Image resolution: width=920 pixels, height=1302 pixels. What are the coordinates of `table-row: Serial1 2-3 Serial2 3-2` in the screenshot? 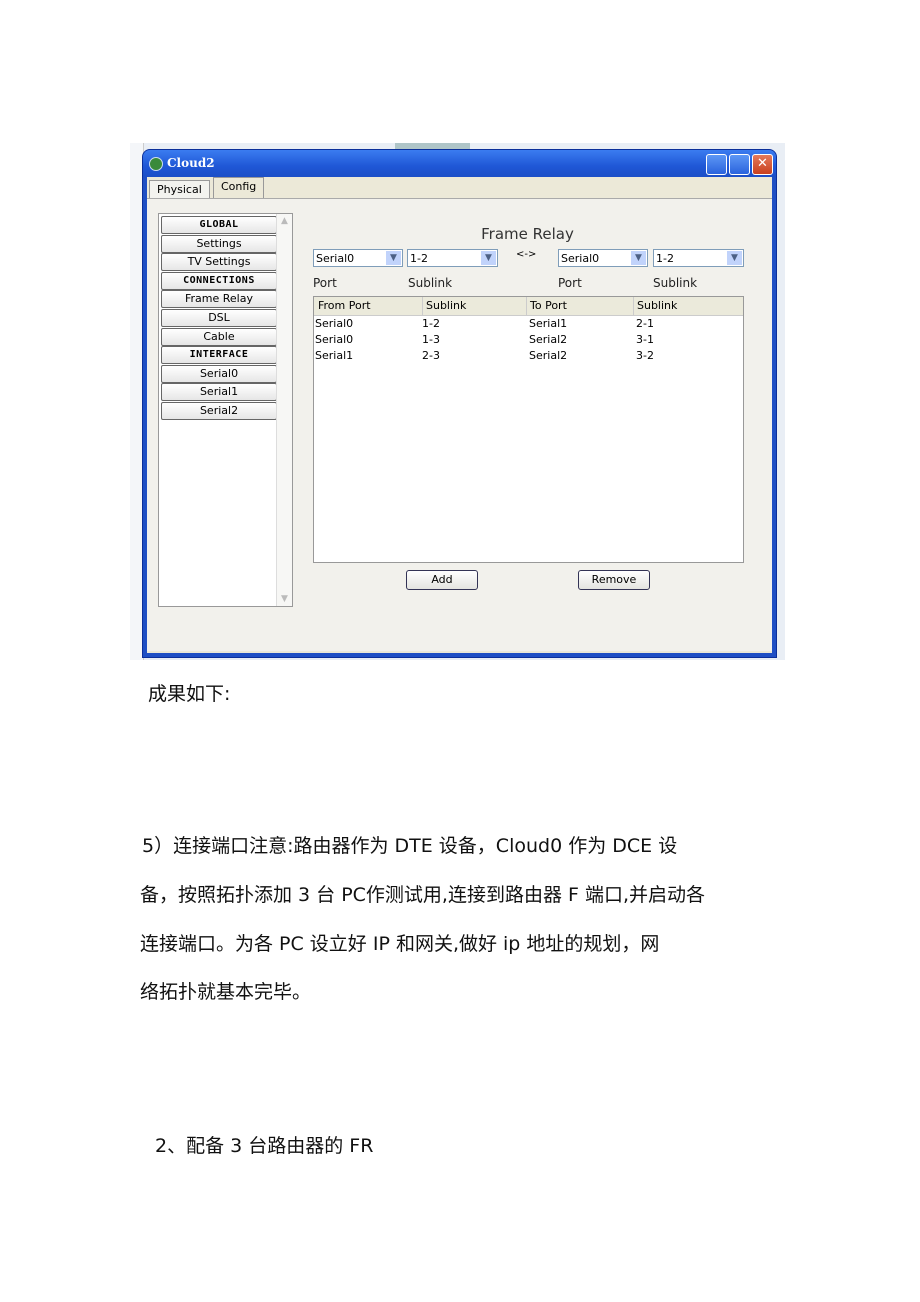 It's located at (528, 357).